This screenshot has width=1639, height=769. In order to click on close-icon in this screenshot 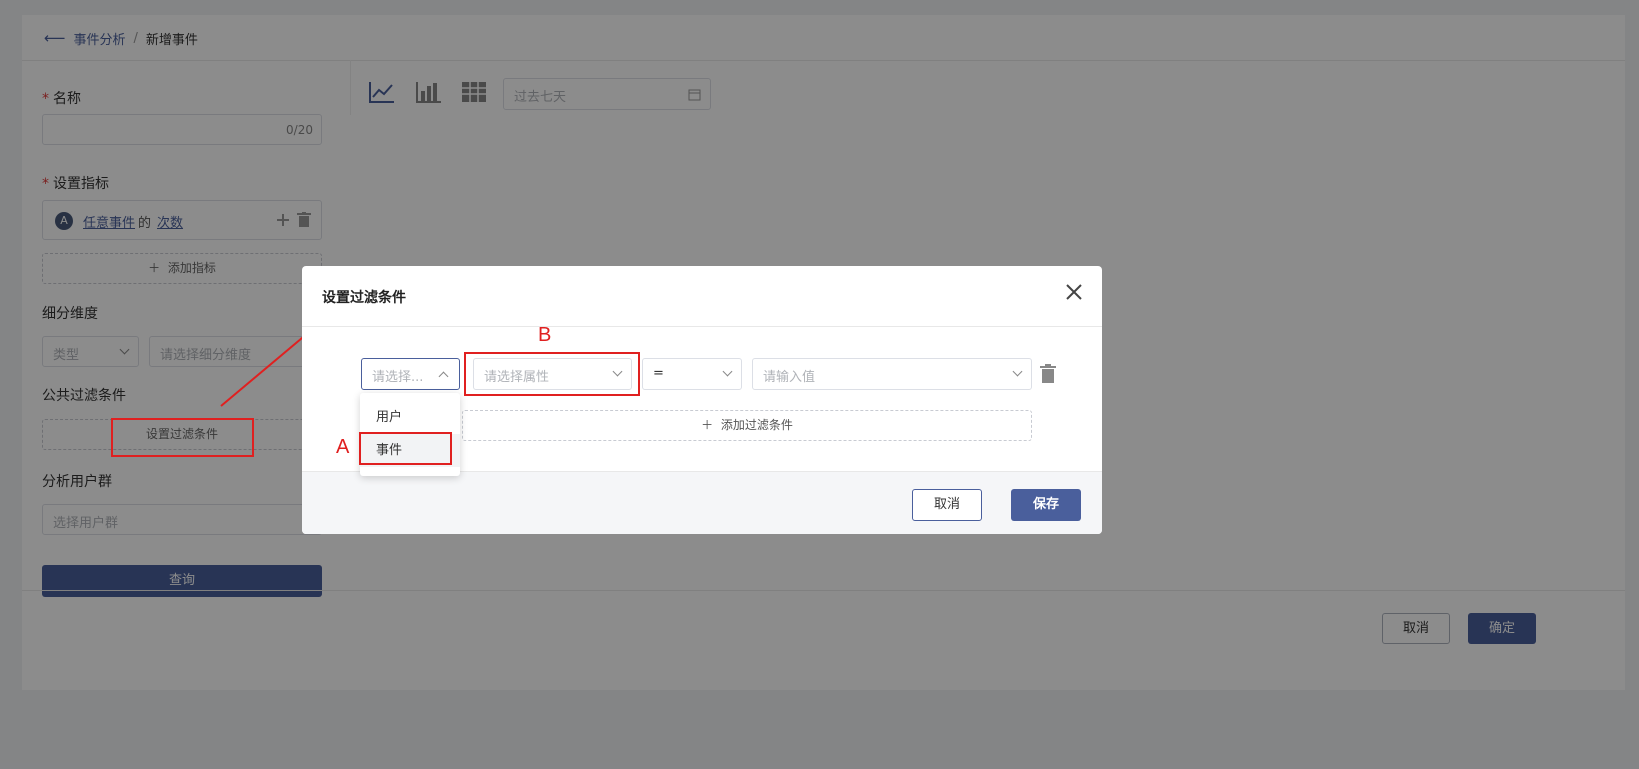, I will do `click(1074, 292)`.